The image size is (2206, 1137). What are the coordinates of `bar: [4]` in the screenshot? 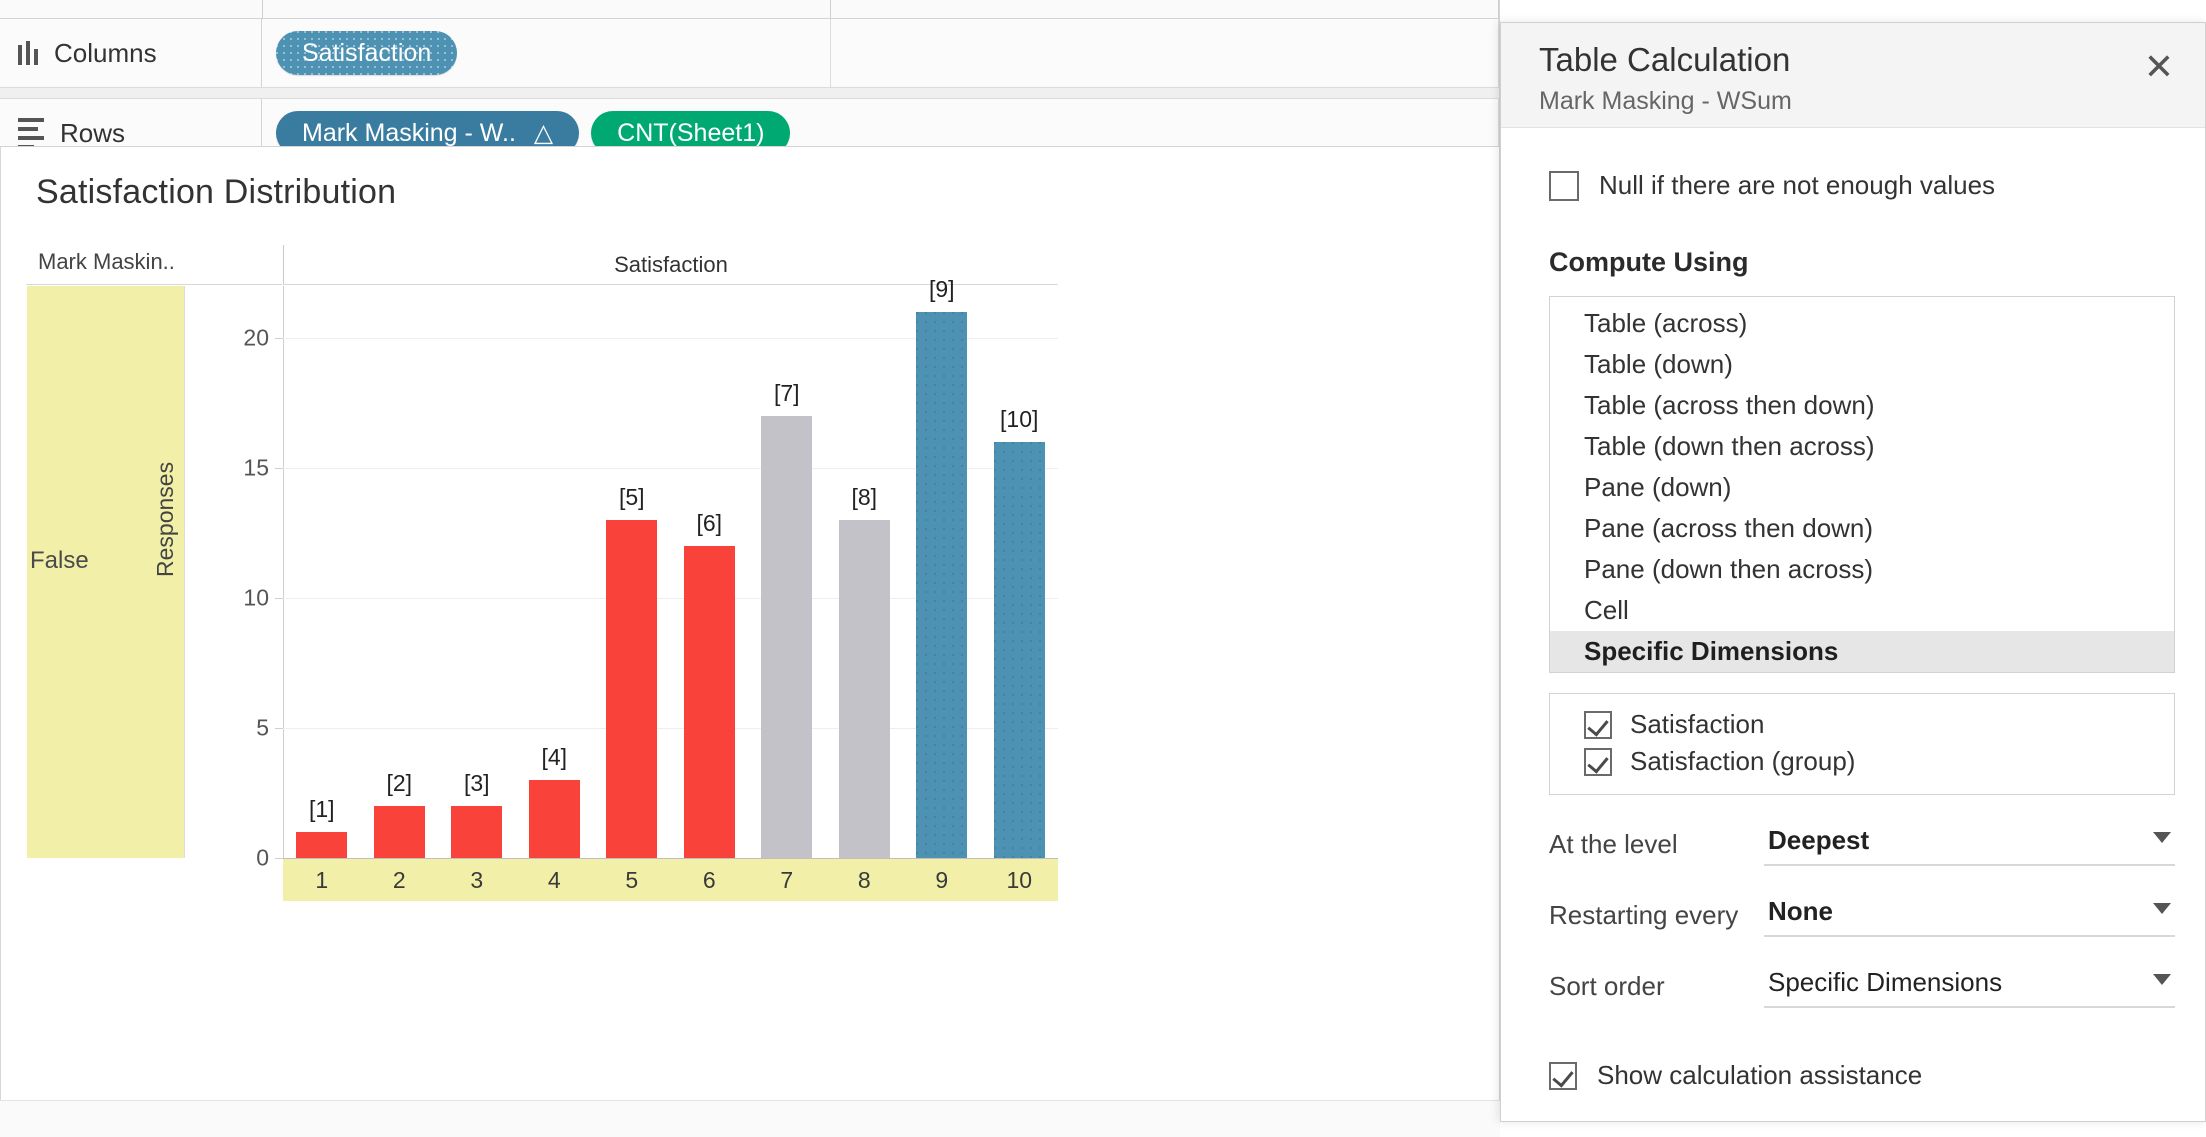 It's located at (554, 801).